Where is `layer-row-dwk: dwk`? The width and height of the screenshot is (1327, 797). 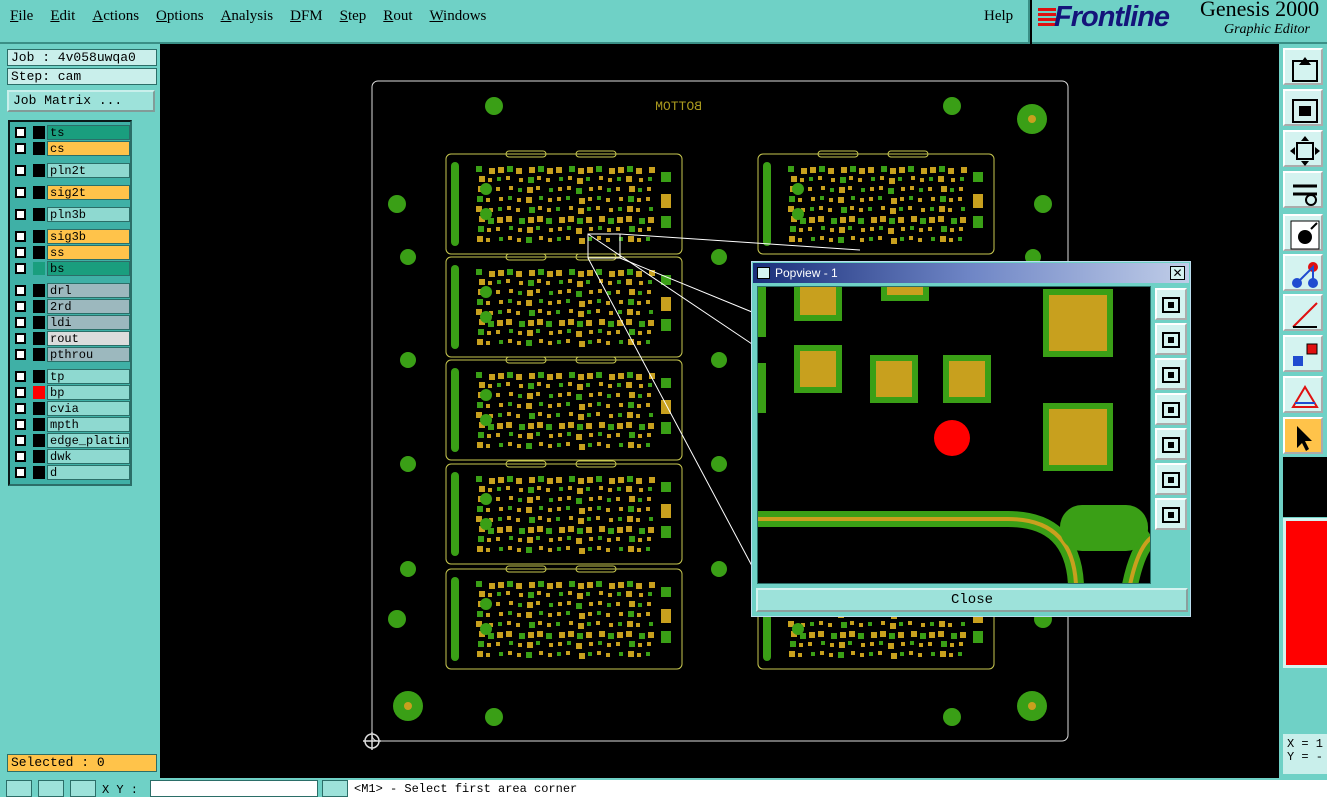
layer-row-dwk: dwk is located at coordinates (73, 456).